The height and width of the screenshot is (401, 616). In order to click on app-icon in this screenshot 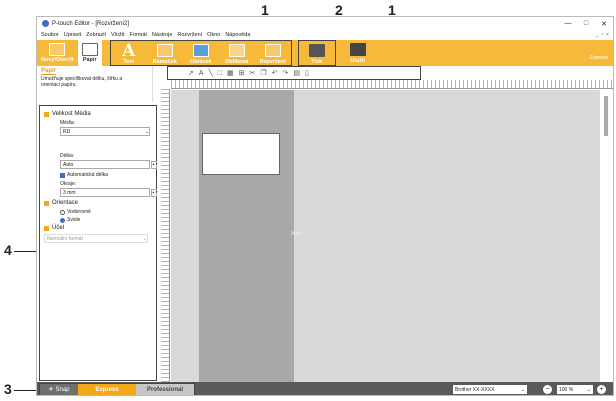, I will do `click(45, 23)`.